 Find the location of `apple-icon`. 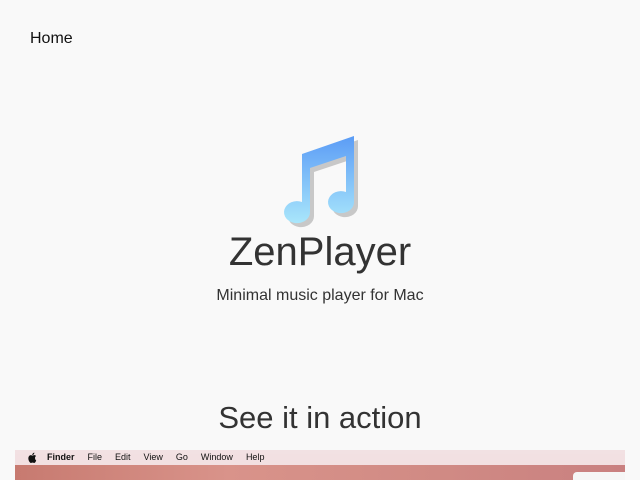

apple-icon is located at coordinates (32, 457).